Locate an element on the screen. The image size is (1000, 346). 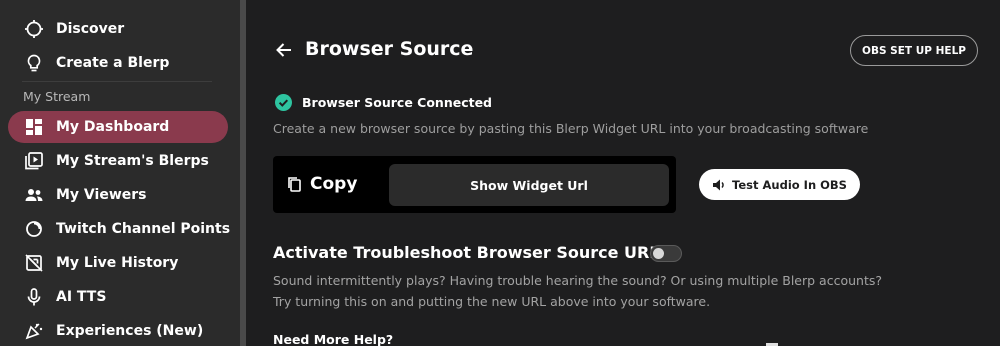
sidebar-item-create-blerp: Create a Blerp is located at coordinates (118, 63).